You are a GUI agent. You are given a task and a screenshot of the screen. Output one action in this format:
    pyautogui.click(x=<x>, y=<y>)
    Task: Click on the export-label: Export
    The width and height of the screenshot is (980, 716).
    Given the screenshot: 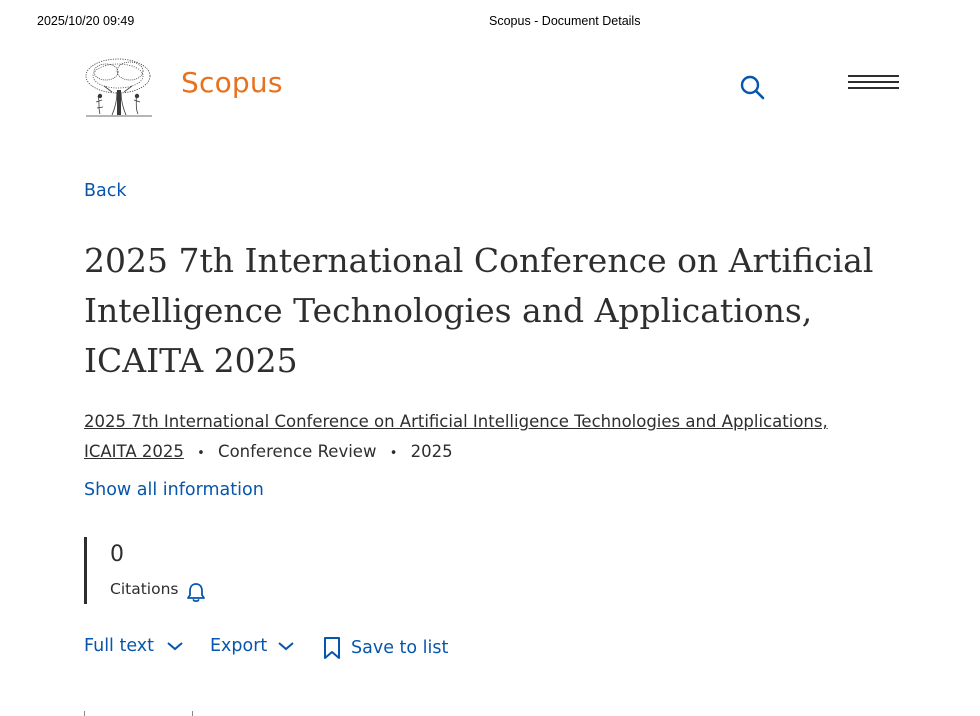 What is the action you would take?
    pyautogui.click(x=239, y=646)
    